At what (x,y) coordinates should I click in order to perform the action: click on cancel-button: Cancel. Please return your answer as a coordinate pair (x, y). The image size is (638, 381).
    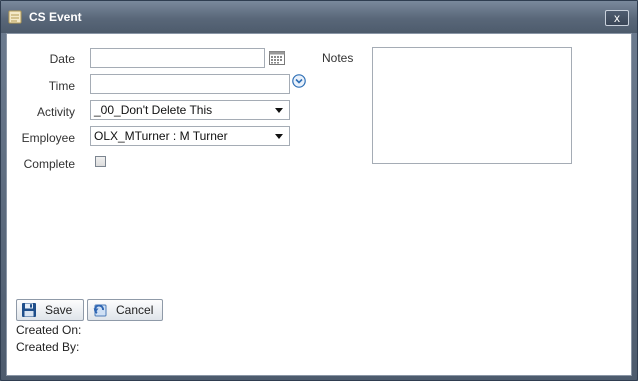
    Looking at the image, I should click on (125, 310).